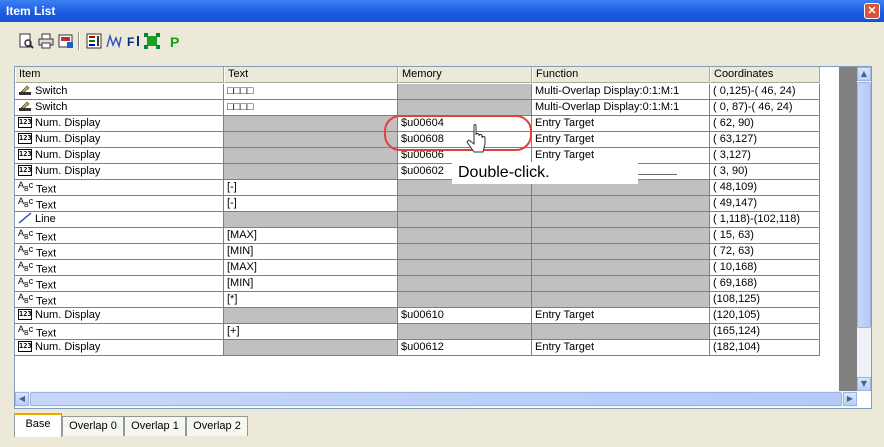 The height and width of the screenshot is (447, 884). Describe the element at coordinates (114, 41) in the screenshot. I see `waveform-icon` at that location.